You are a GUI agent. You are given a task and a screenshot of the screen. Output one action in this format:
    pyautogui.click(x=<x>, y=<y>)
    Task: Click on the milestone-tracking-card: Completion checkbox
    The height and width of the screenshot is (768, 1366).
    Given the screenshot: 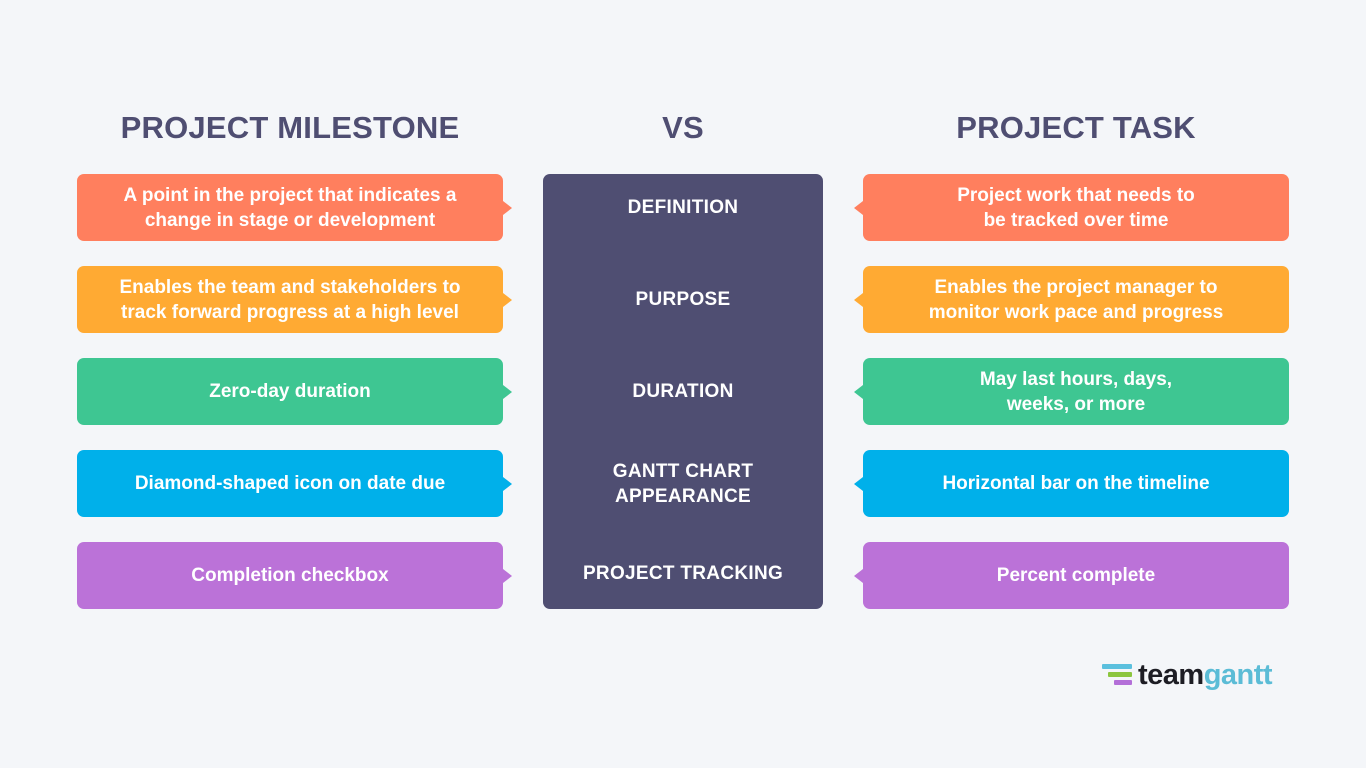 What is the action you would take?
    pyautogui.click(x=294, y=575)
    